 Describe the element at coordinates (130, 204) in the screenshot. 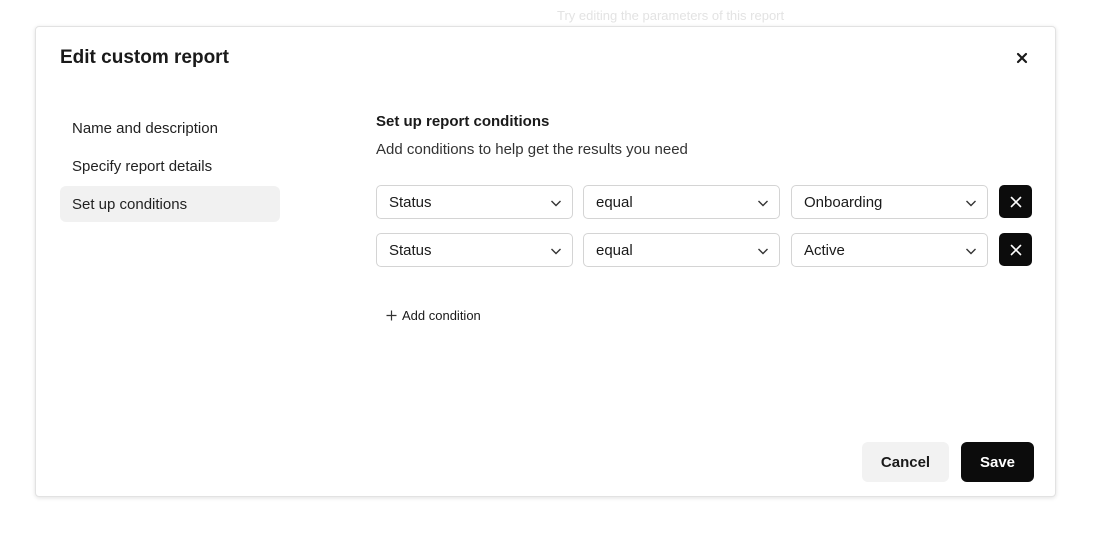

I see `nav-item-label: Set up conditions` at that location.